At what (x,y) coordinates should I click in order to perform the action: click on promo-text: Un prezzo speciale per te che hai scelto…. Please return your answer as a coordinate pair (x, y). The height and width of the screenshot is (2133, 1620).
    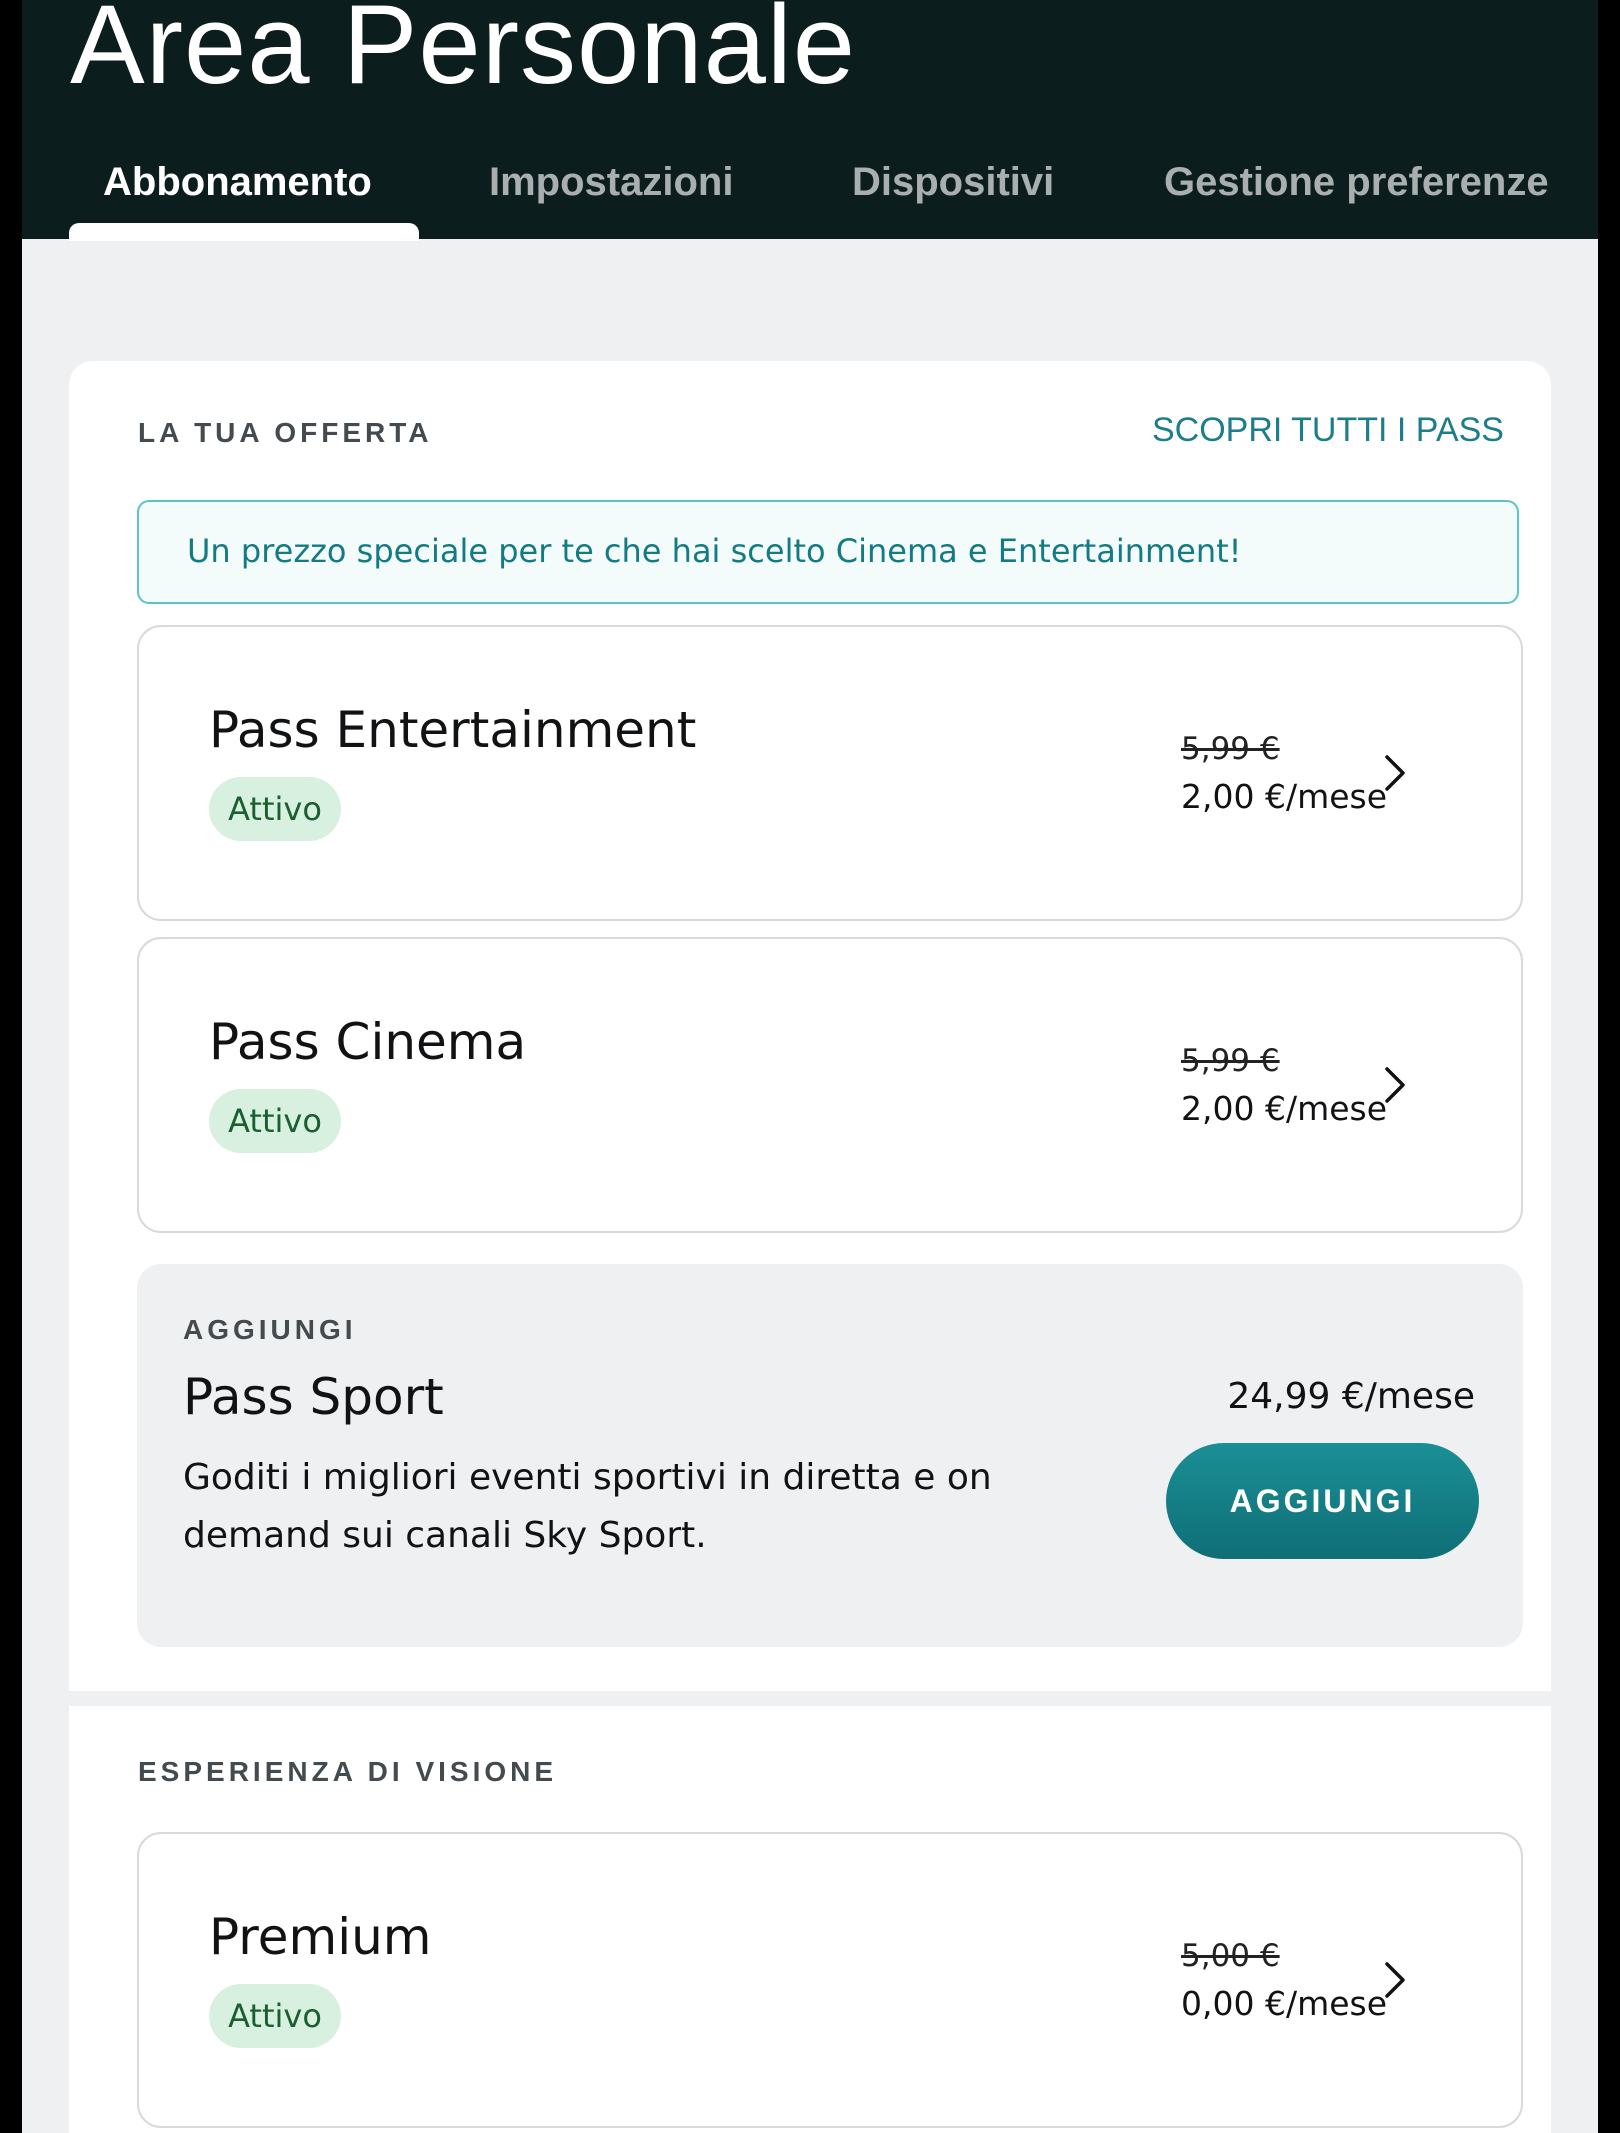
    Looking at the image, I should click on (714, 551).